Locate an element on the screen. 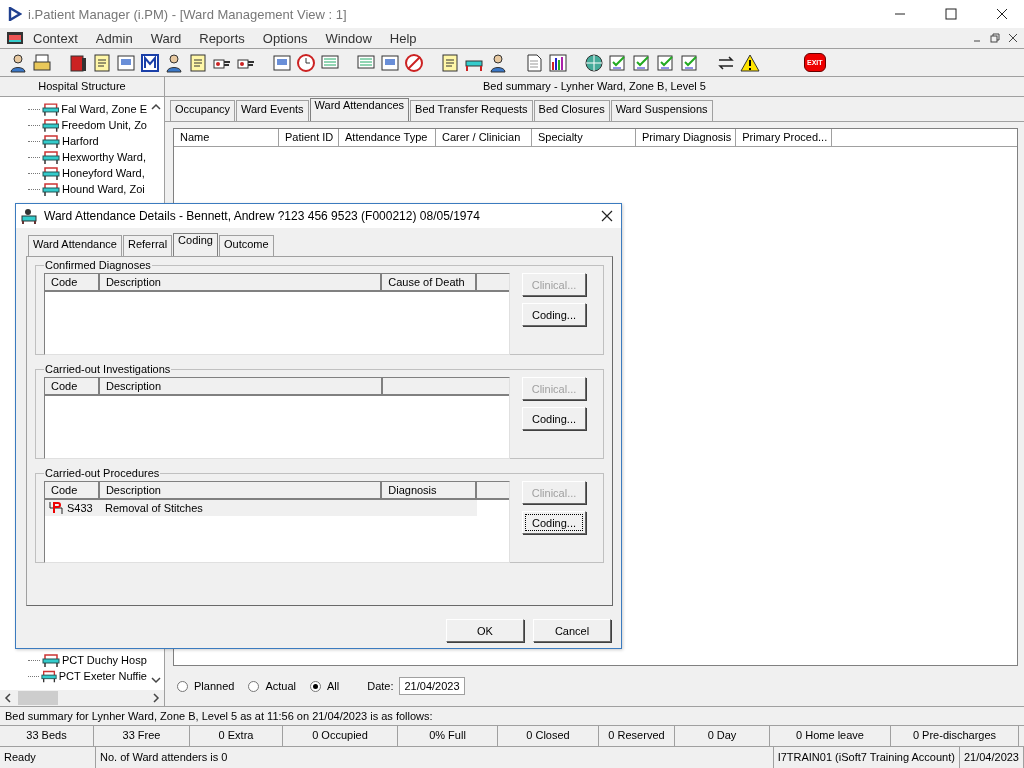  tree-item: Hexworthy Ward, is located at coordinates (104, 157).